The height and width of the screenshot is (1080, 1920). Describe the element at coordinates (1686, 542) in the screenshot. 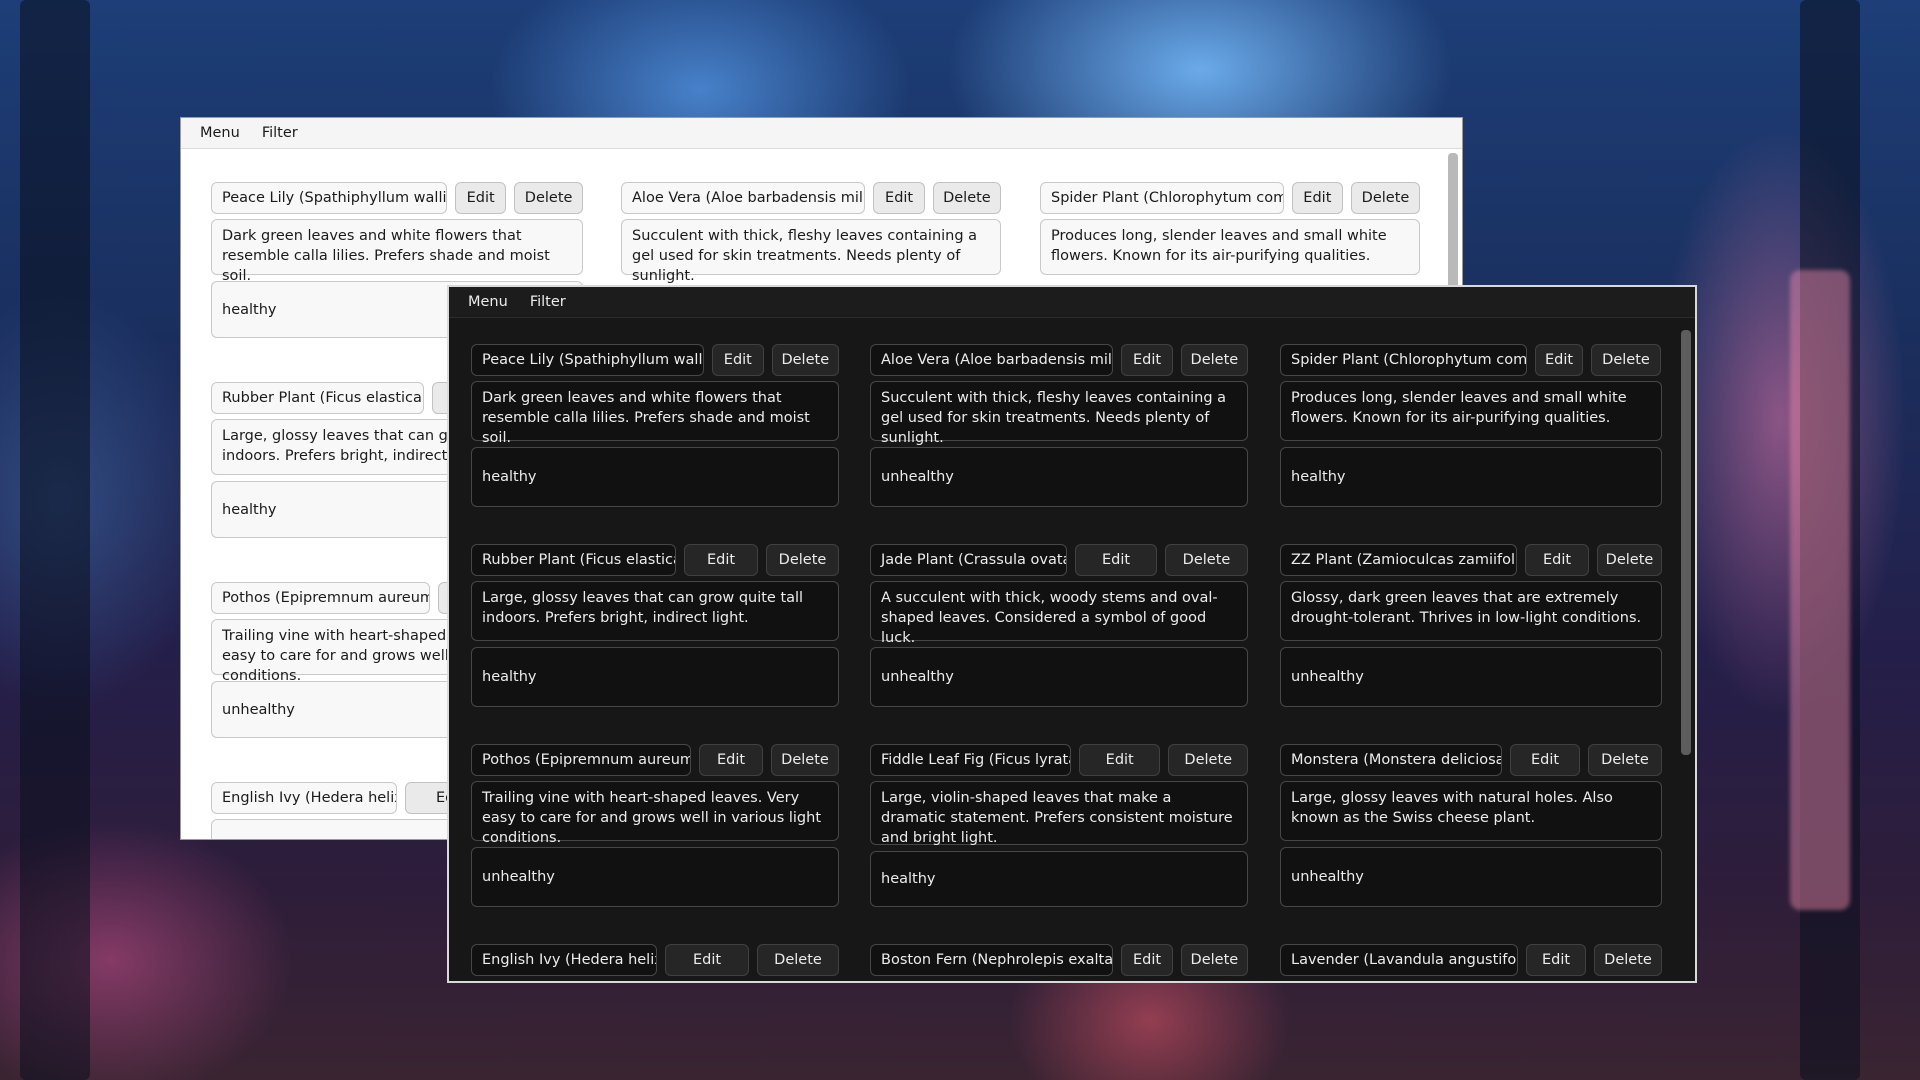

I see `vertical-scrollbar` at that location.